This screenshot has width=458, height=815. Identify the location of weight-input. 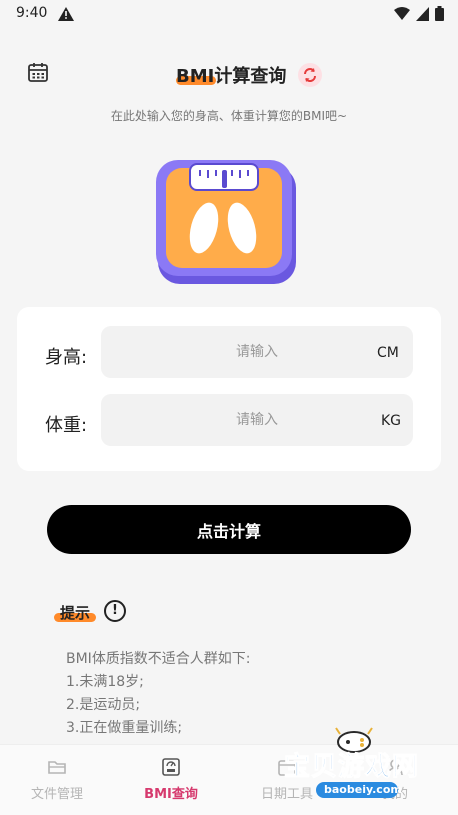
(257, 420).